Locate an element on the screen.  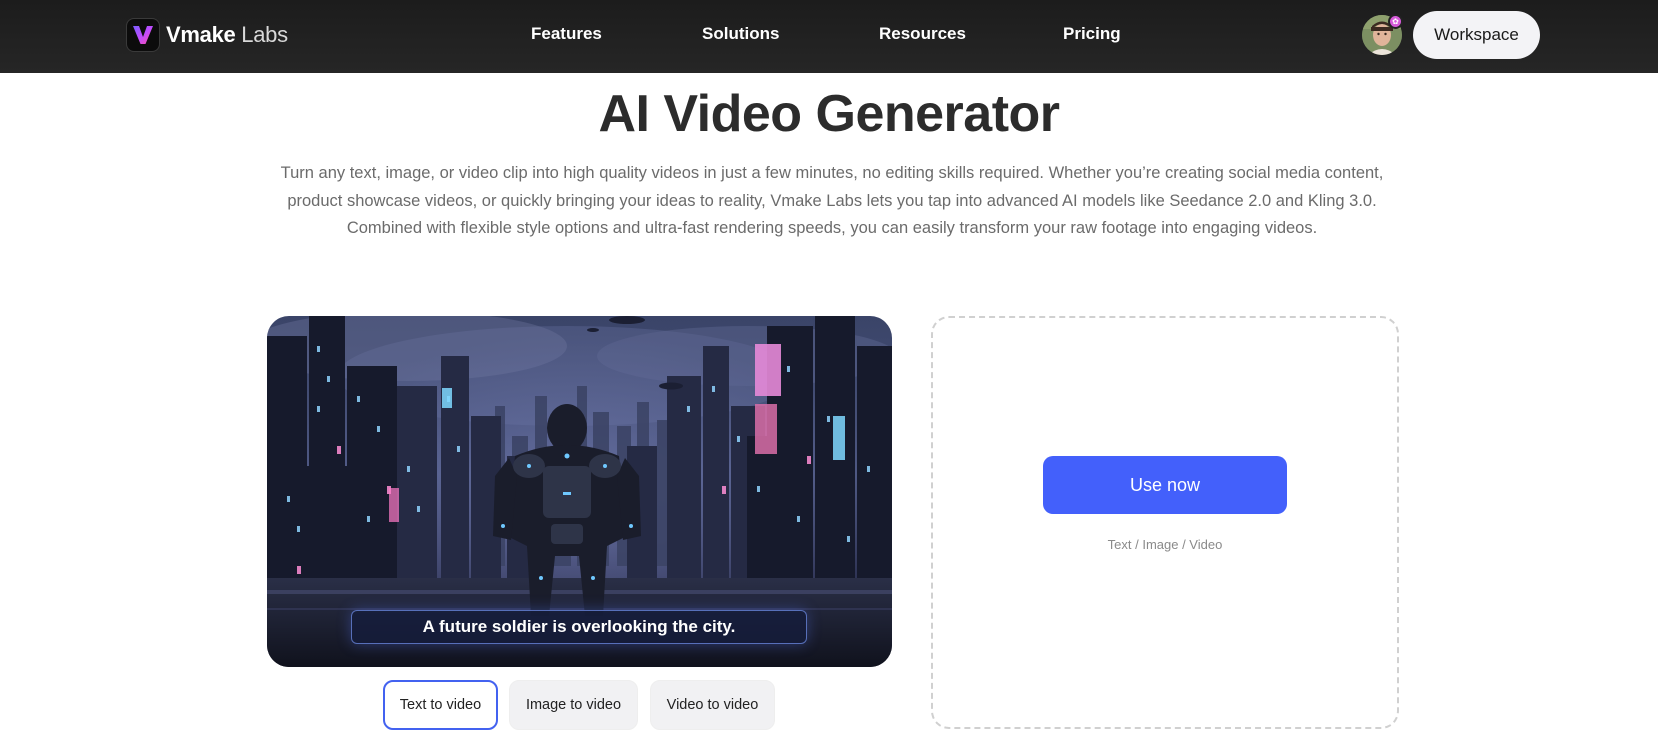
use-now-button: Use now is located at coordinates (1165, 485).